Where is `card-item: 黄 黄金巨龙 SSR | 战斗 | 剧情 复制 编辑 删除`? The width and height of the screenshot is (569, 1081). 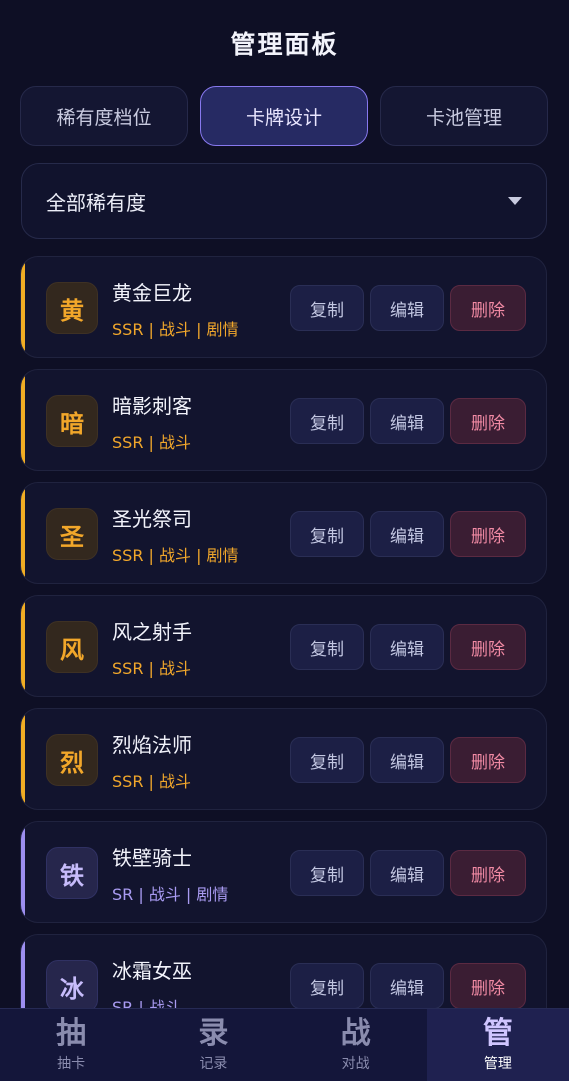 card-item: 黄 黄金巨龙 SSR | 战斗 | 剧情 复制 编辑 删除 is located at coordinates (283, 307).